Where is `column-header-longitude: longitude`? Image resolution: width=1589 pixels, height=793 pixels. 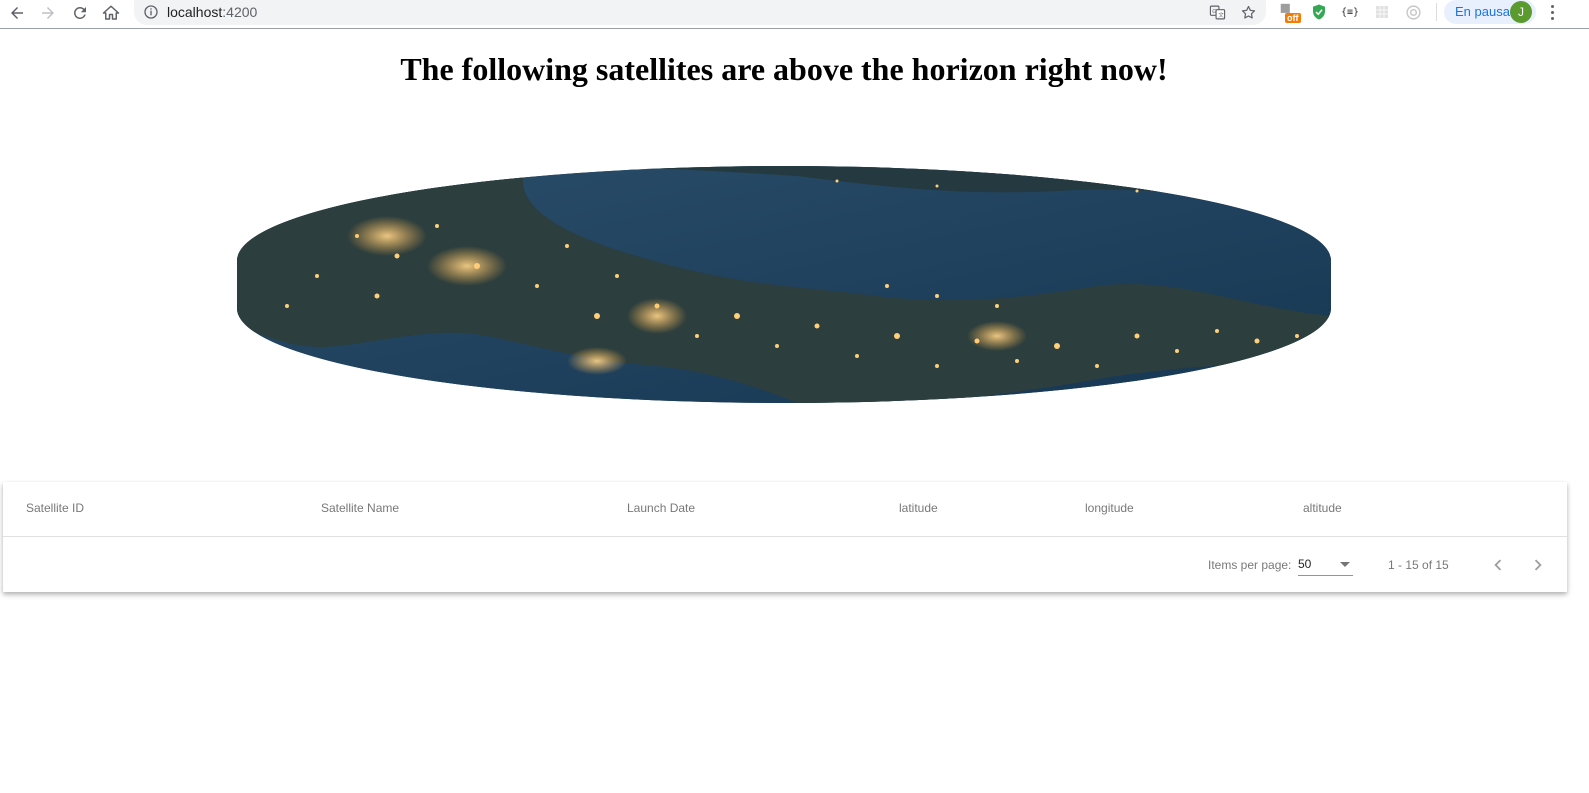 column-header-longitude: longitude is located at coordinates (1109, 508).